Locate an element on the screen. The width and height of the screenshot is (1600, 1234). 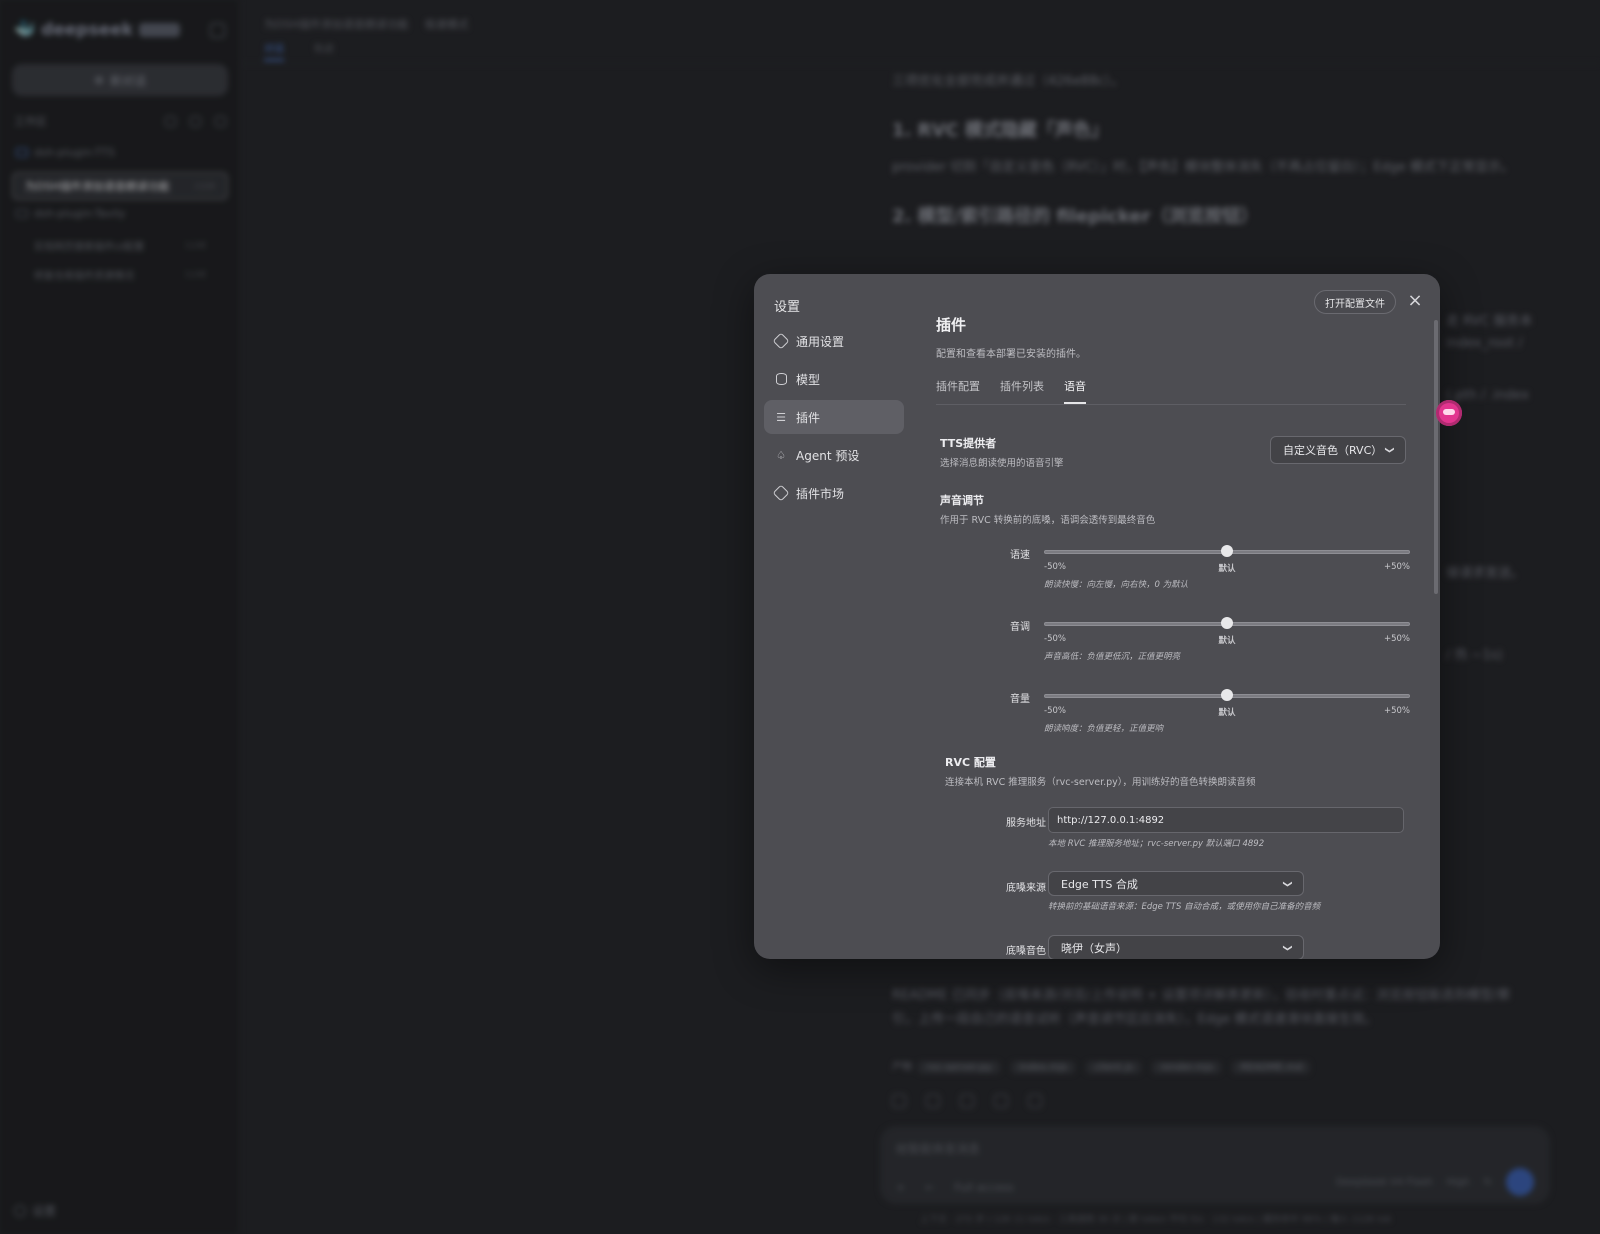
base-voice-source-select: Edge TTS 合成 ❯ is located at coordinates (1176, 883).